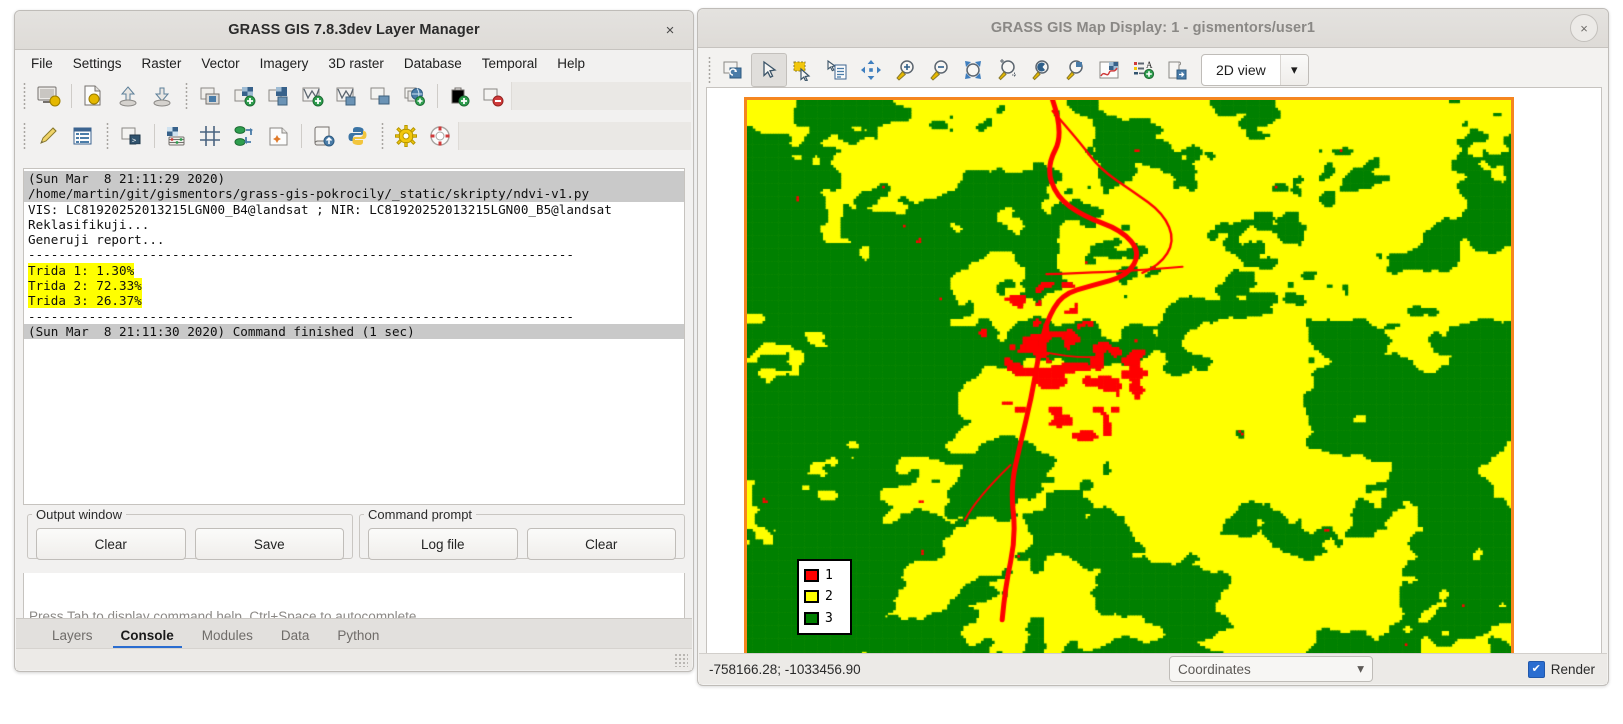  What do you see at coordinates (681, 660) in the screenshot?
I see `resize-grip` at bounding box center [681, 660].